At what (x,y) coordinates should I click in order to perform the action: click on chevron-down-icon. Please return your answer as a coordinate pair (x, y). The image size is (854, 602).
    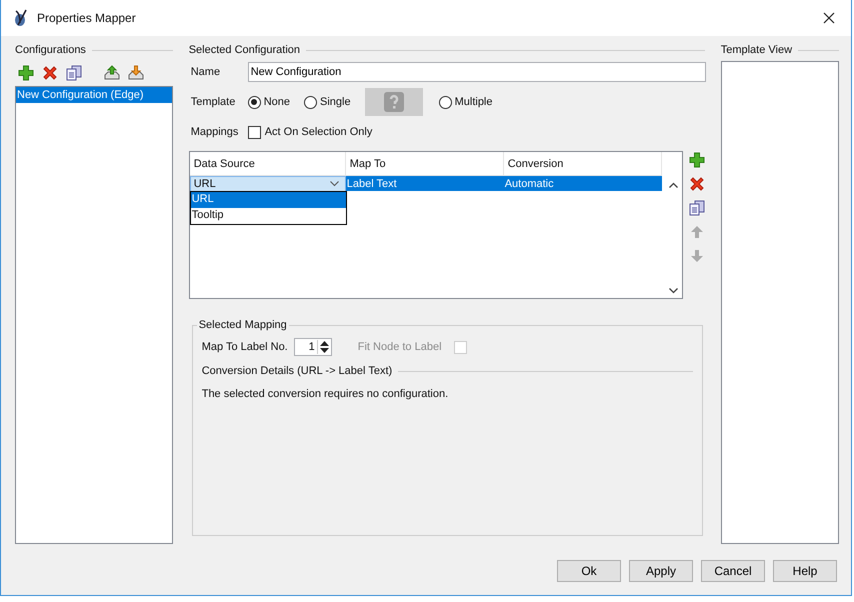
    Looking at the image, I should click on (334, 184).